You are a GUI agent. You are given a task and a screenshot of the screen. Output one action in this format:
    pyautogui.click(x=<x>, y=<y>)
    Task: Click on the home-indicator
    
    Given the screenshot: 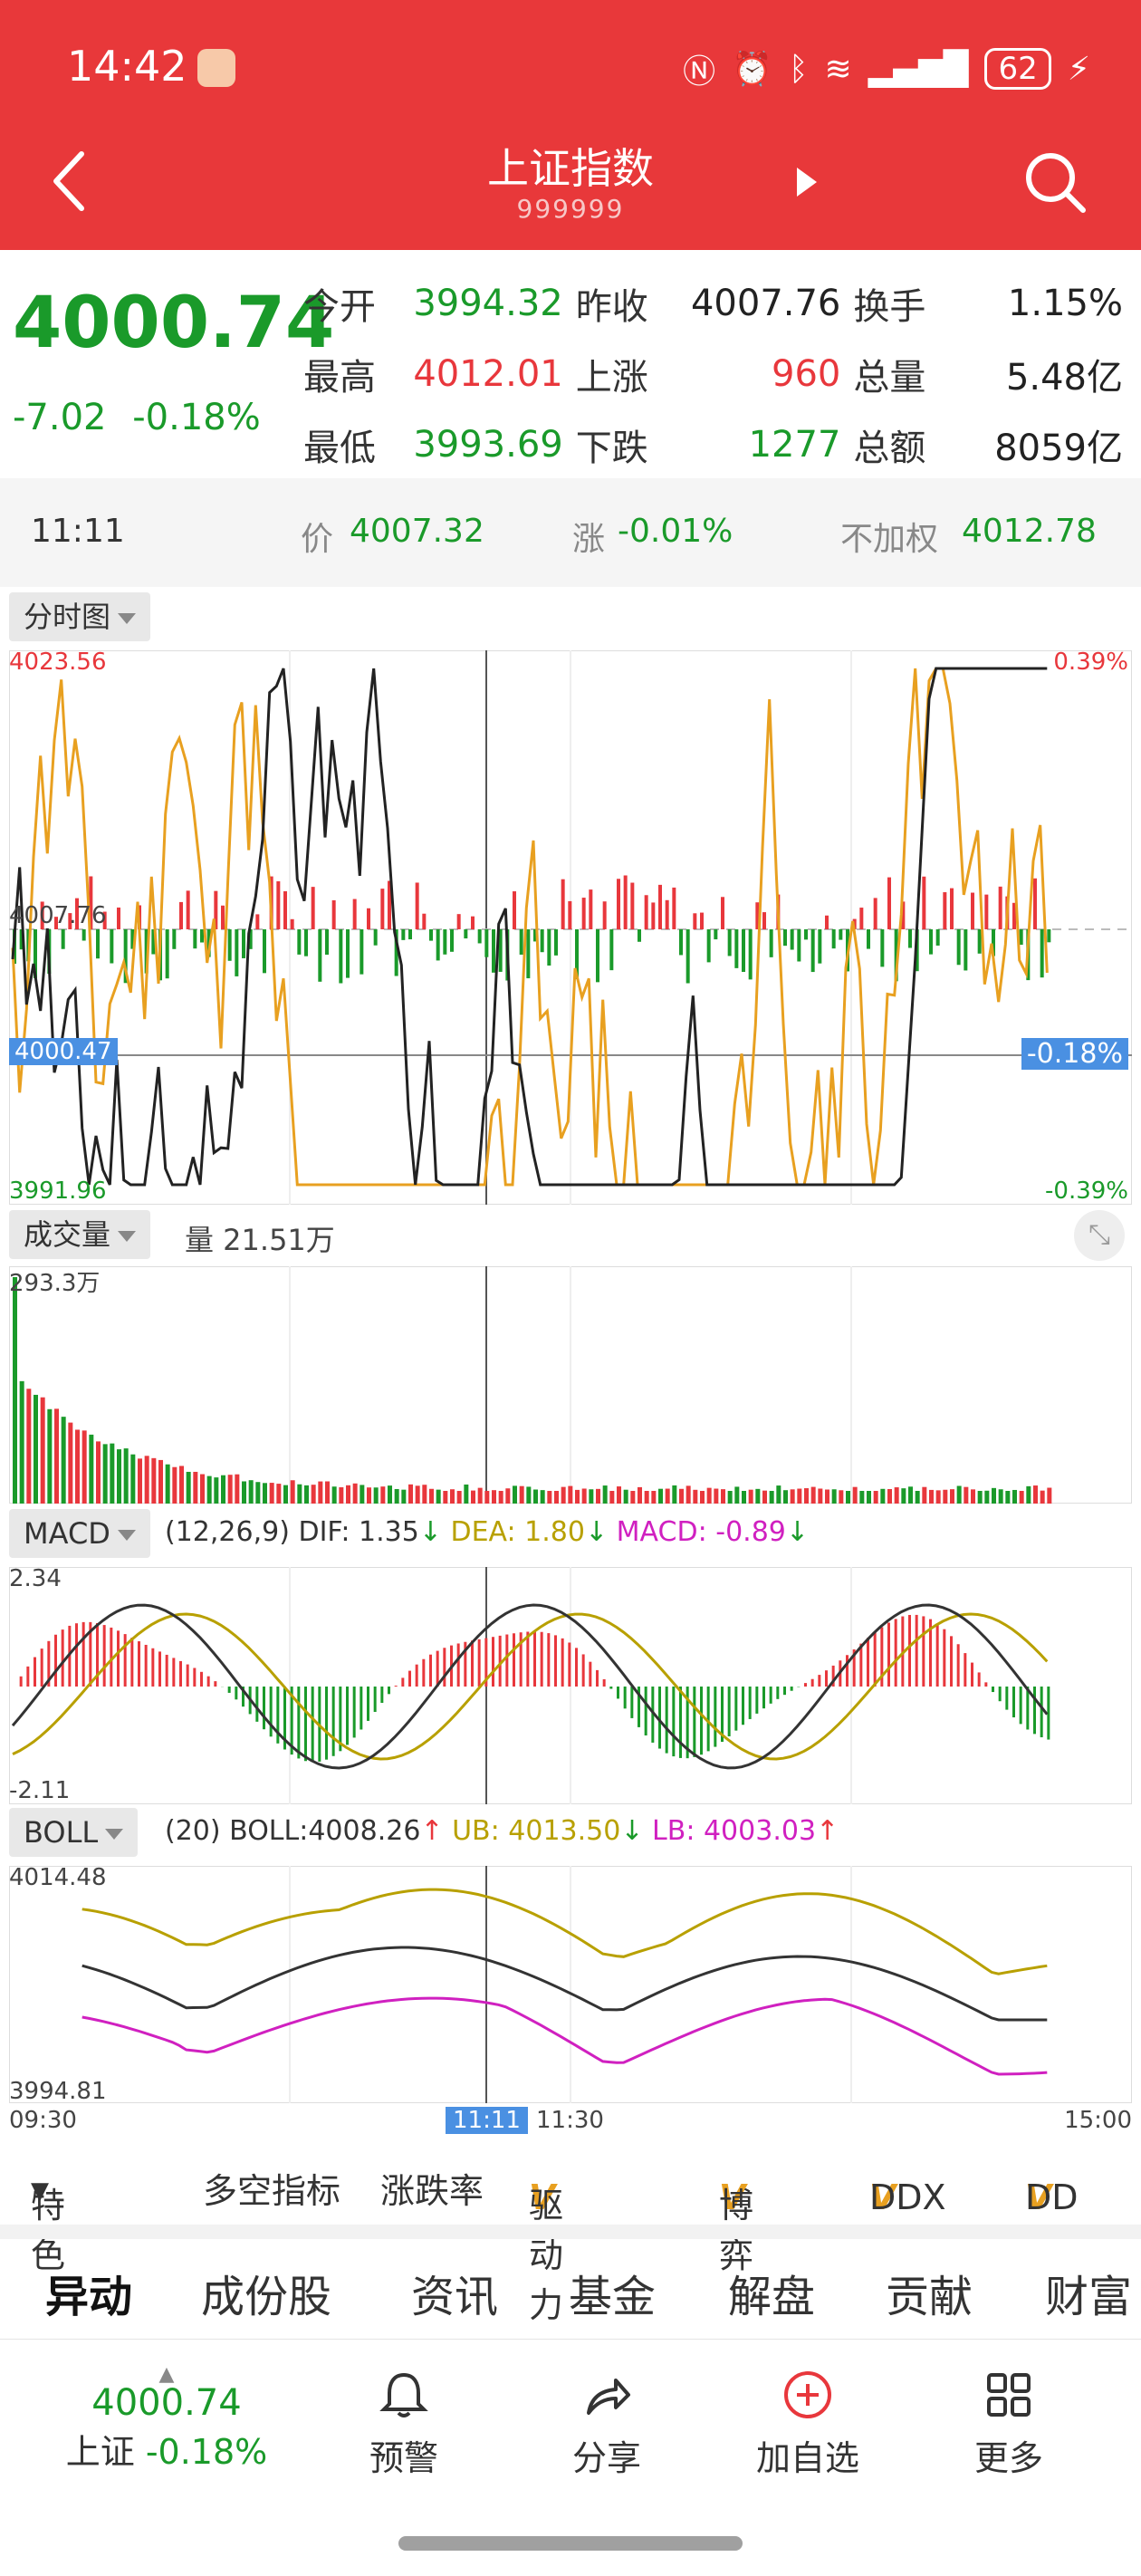 What is the action you would take?
    pyautogui.click(x=570, y=2543)
    